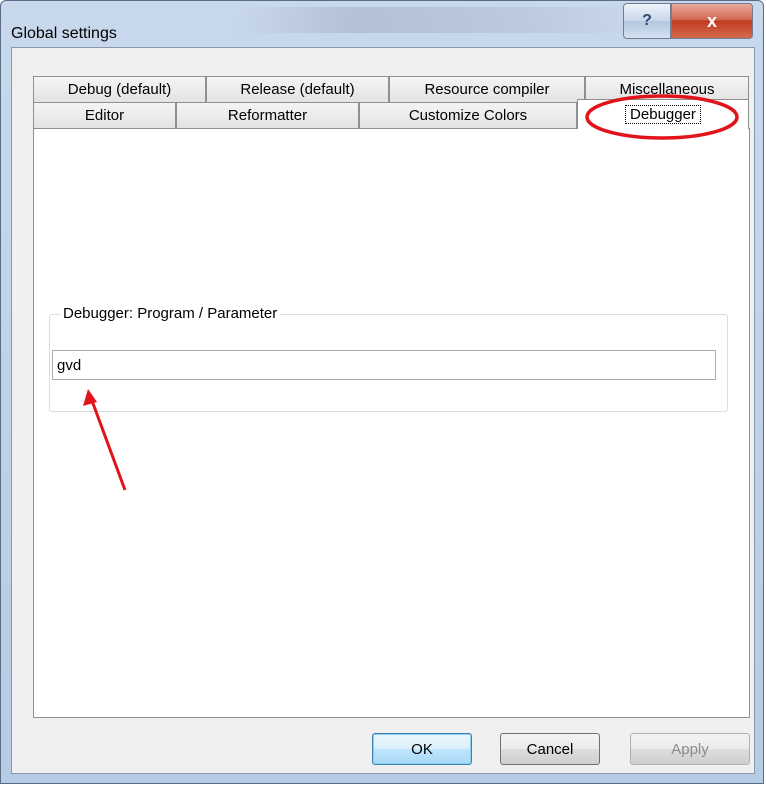 Image resolution: width=766 pixels, height=786 pixels. I want to click on tab-label: Reformatter, so click(267, 115).